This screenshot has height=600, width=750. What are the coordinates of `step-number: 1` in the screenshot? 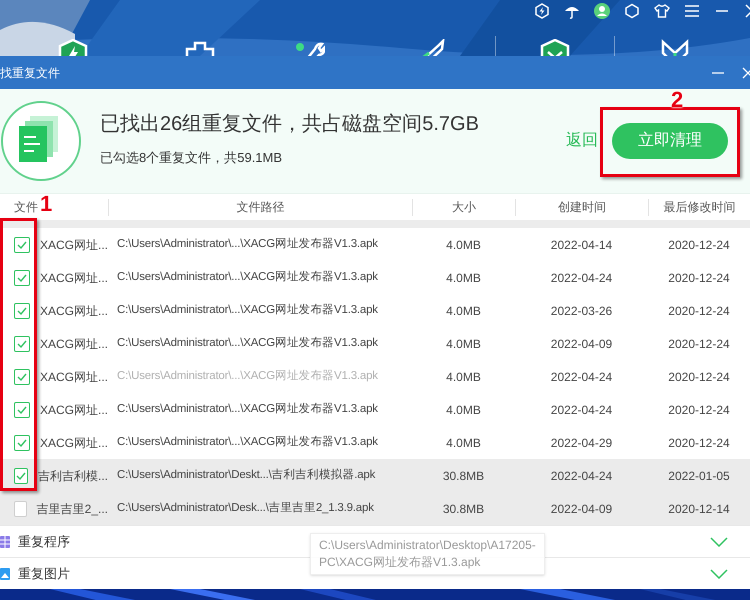 It's located at (46, 204).